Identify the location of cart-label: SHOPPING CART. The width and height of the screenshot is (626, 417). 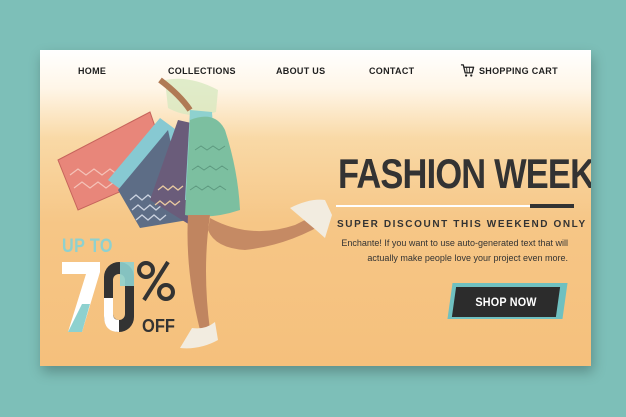
(518, 70).